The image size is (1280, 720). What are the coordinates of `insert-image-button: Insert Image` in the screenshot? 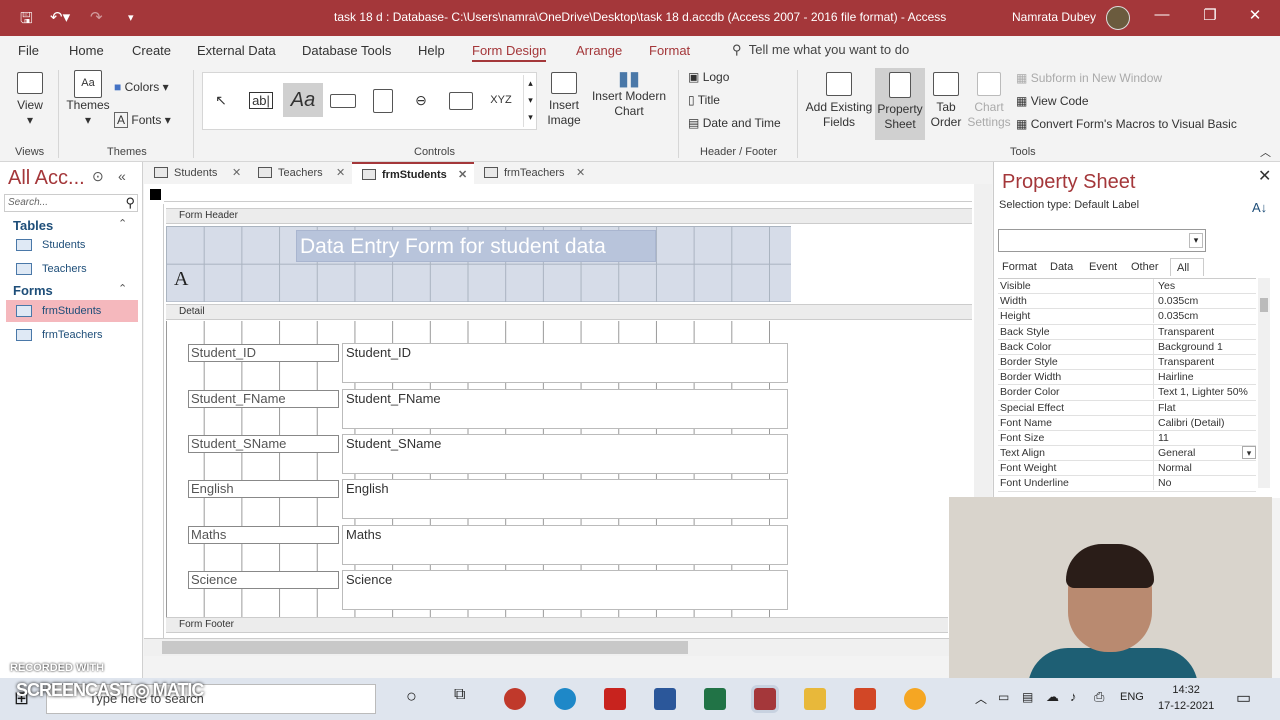 It's located at (564, 100).